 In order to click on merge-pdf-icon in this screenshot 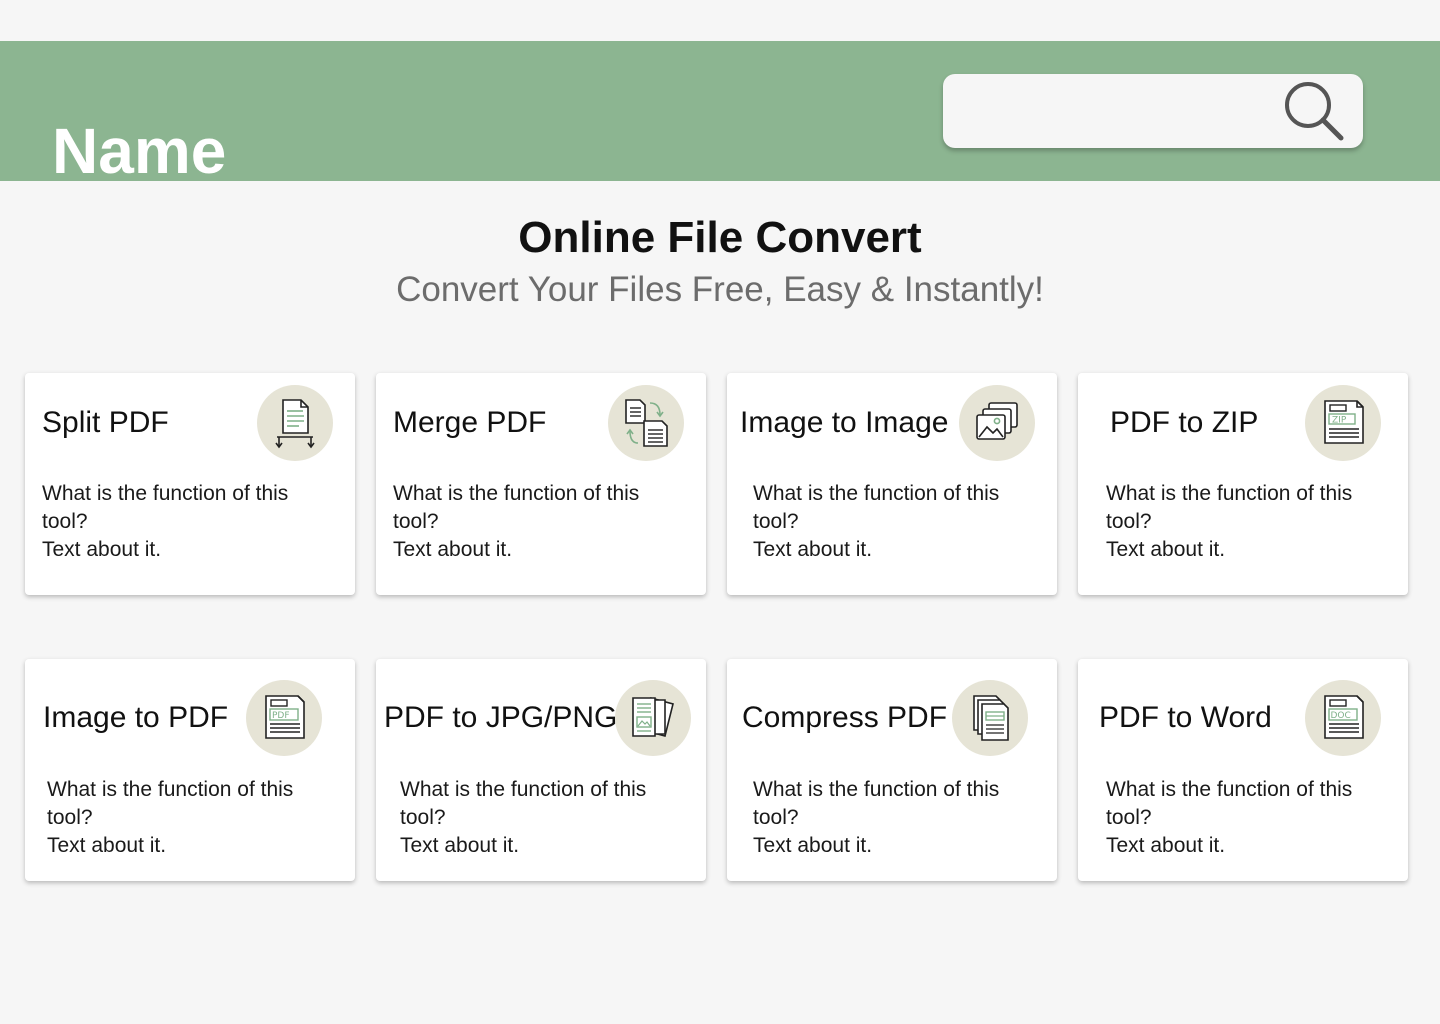, I will do `click(646, 423)`.